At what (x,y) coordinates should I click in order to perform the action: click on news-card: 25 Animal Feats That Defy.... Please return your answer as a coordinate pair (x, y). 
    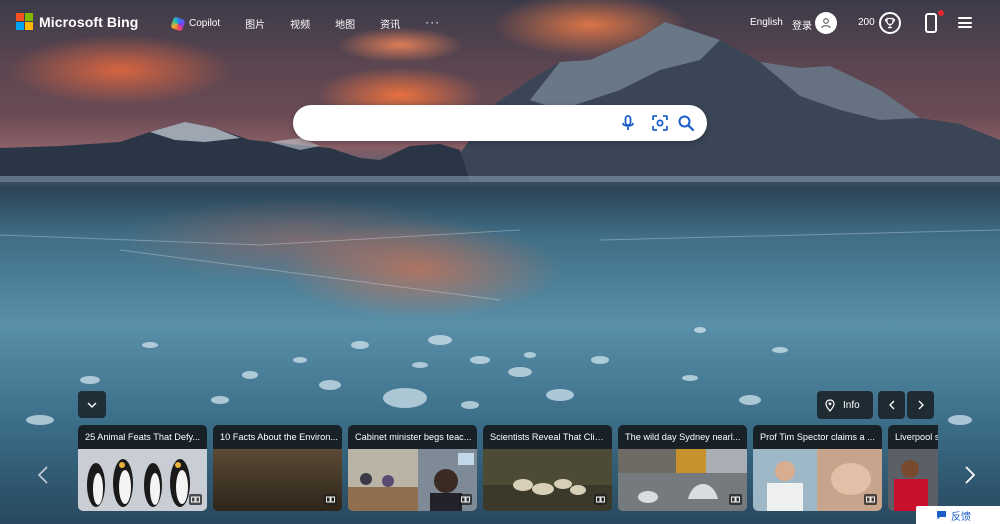
    Looking at the image, I should click on (142, 468).